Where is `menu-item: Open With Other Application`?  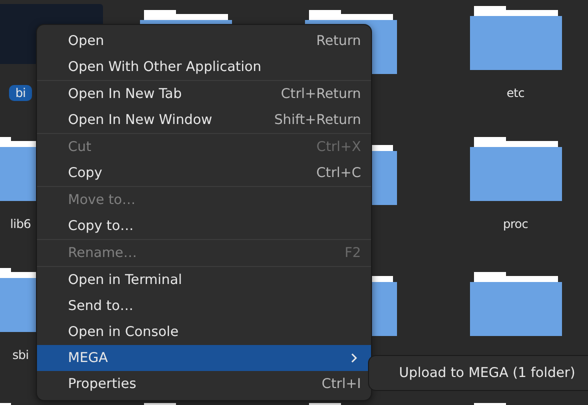
menu-item: Open With Other Application is located at coordinates (204, 67).